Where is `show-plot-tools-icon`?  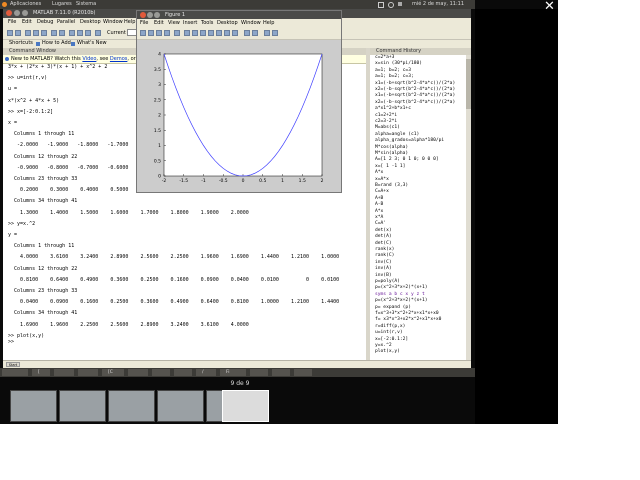
show-plot-tools-icon is located at coordinates (275, 33).